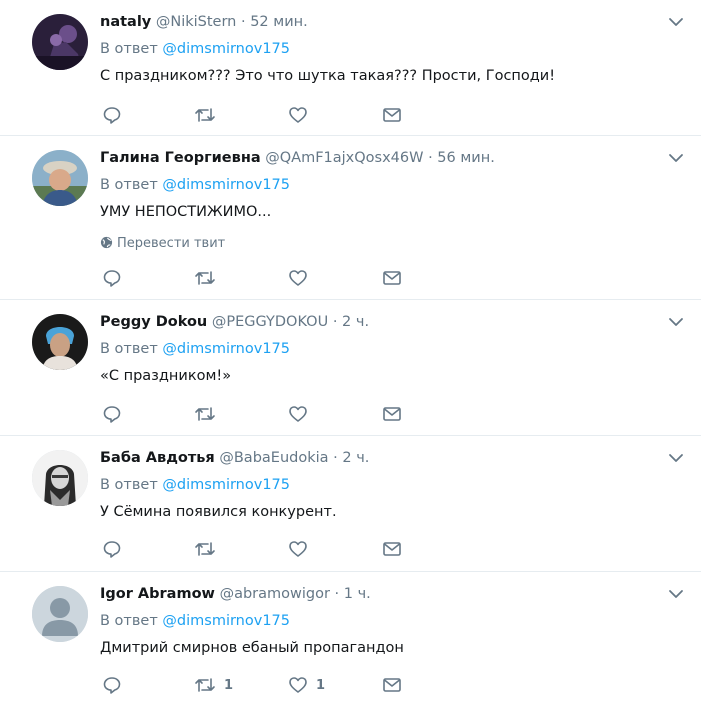 This screenshot has height=703, width=701. I want to click on like-count: 1, so click(321, 685).